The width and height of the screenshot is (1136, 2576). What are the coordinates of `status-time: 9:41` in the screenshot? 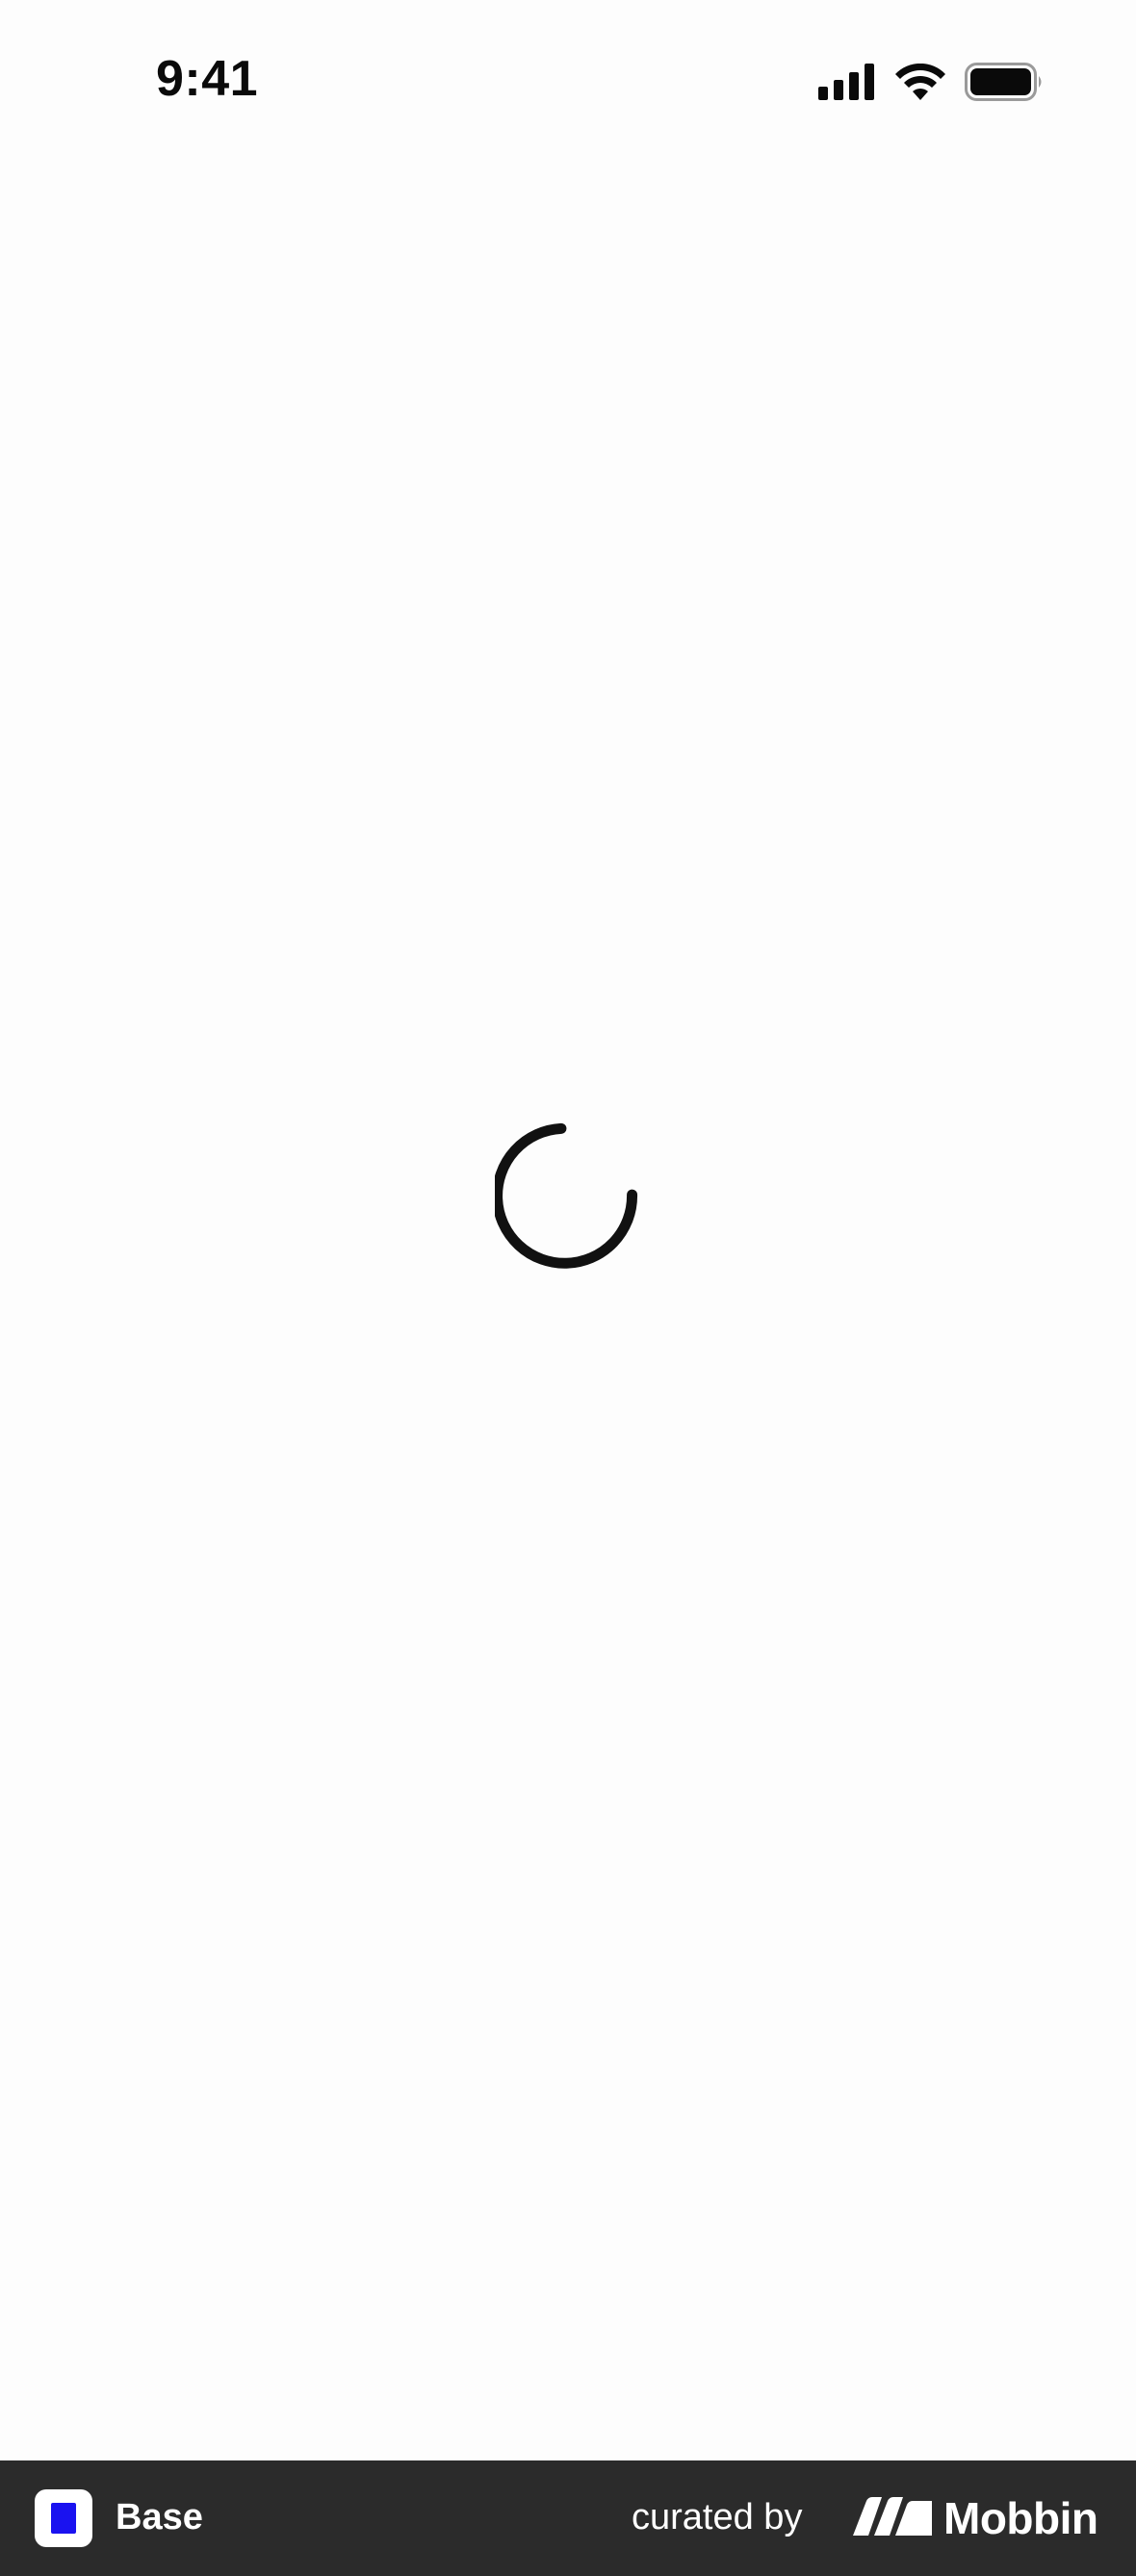 It's located at (207, 79).